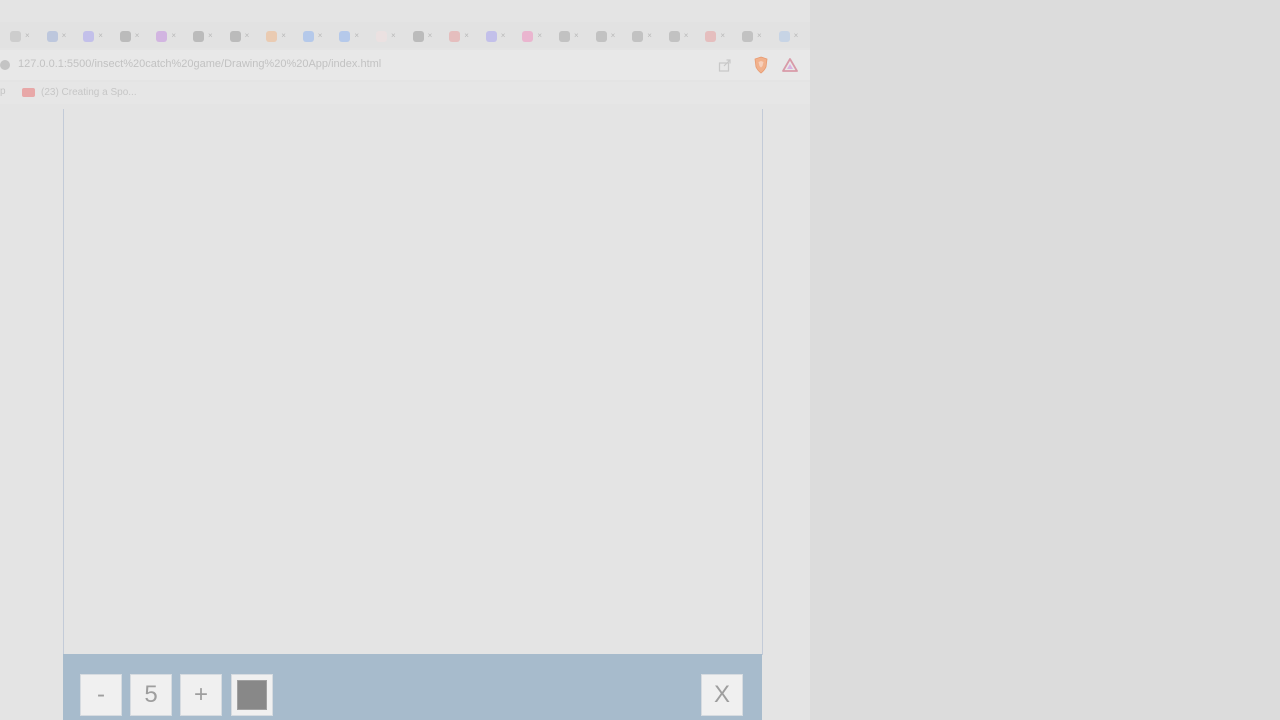 This screenshot has width=1280, height=720. What do you see at coordinates (5, 65) in the screenshot?
I see `site-info-icon` at bounding box center [5, 65].